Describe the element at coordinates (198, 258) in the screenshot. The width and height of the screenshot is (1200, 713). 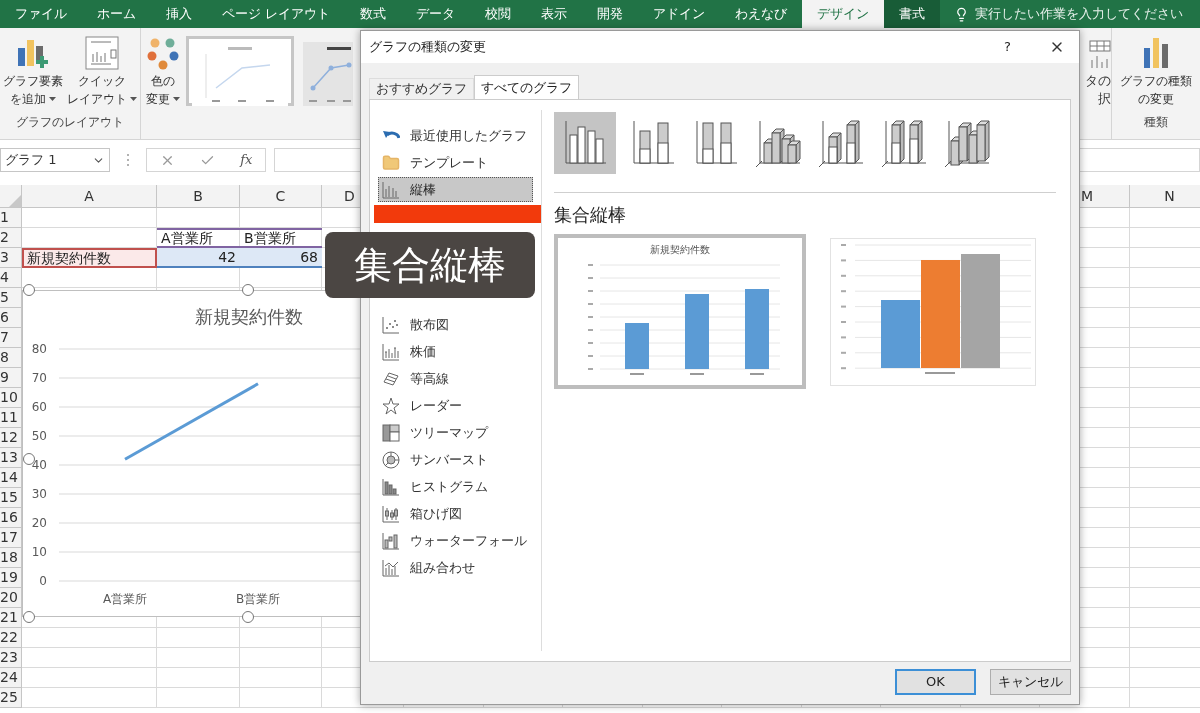
I see `table-cell: 42` at that location.